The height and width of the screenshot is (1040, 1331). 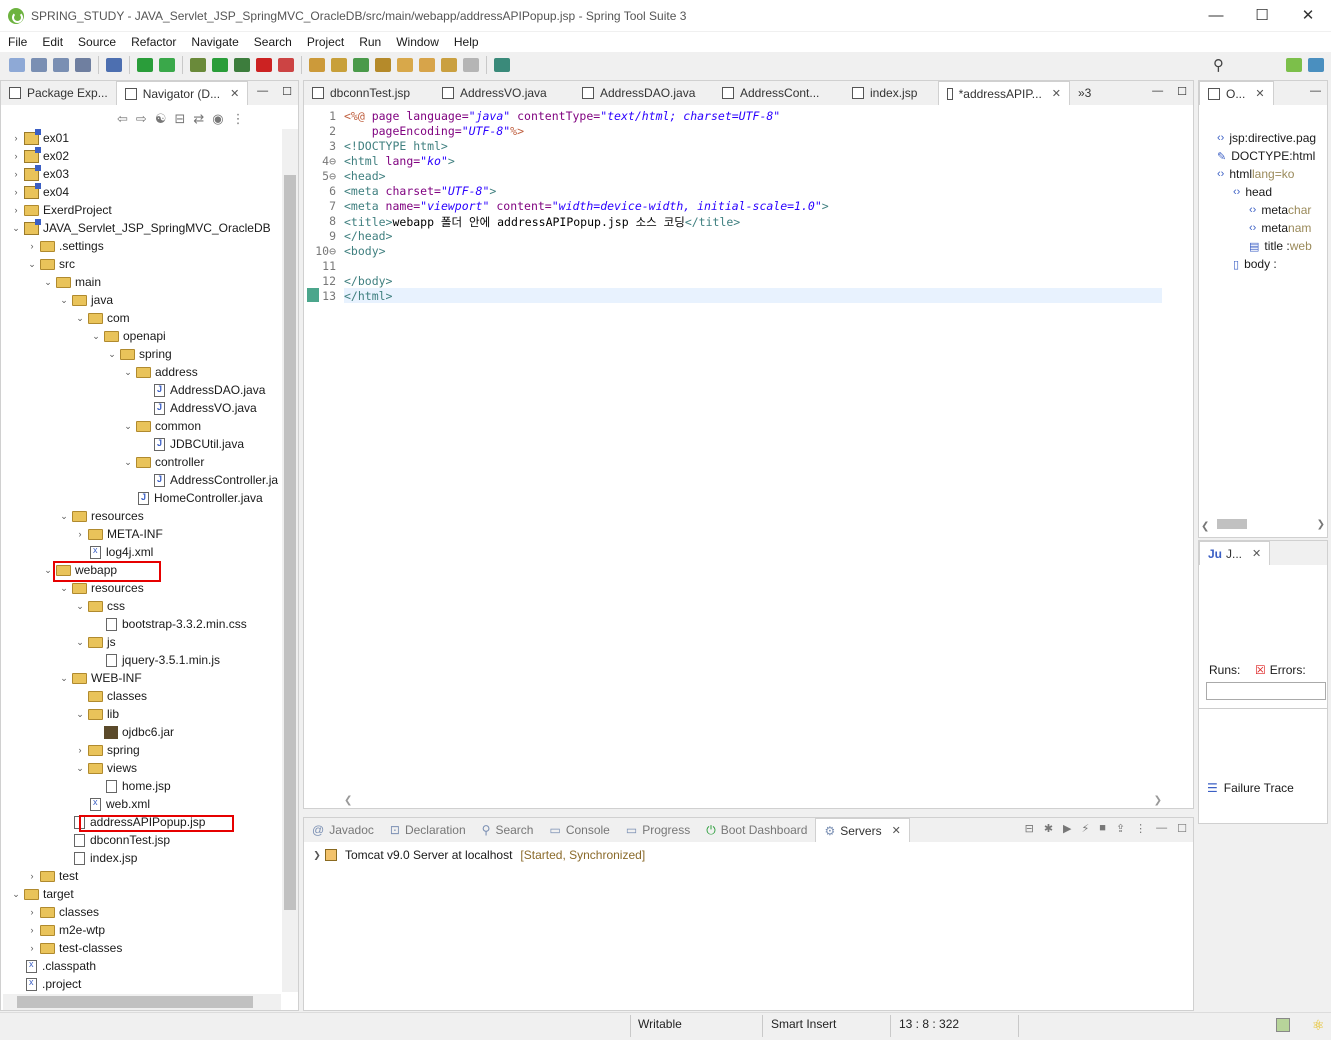 I want to click on tree-item: › ExerdProject, so click(x=61, y=210).